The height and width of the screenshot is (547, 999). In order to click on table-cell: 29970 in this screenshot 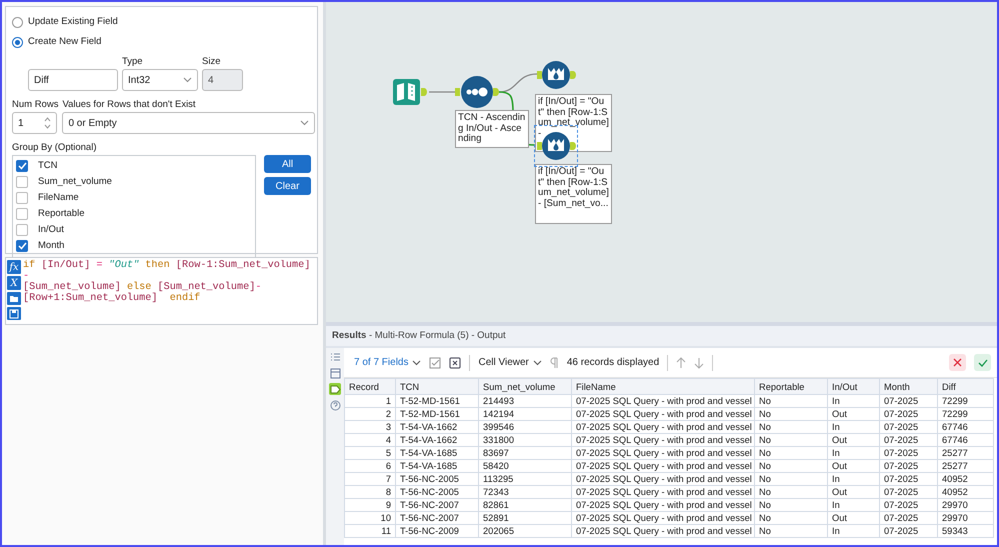, I will do `click(966, 518)`.